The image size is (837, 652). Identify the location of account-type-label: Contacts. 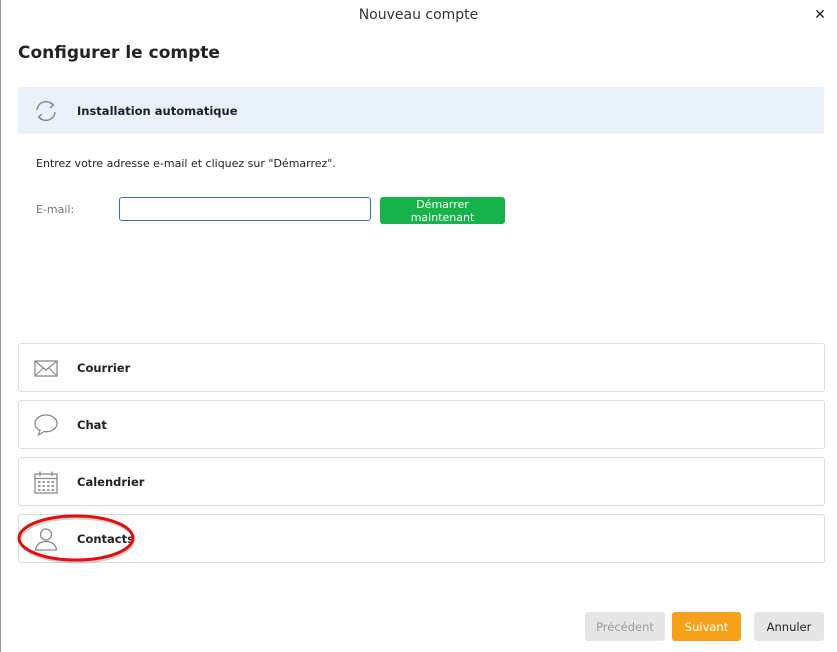
(105, 539).